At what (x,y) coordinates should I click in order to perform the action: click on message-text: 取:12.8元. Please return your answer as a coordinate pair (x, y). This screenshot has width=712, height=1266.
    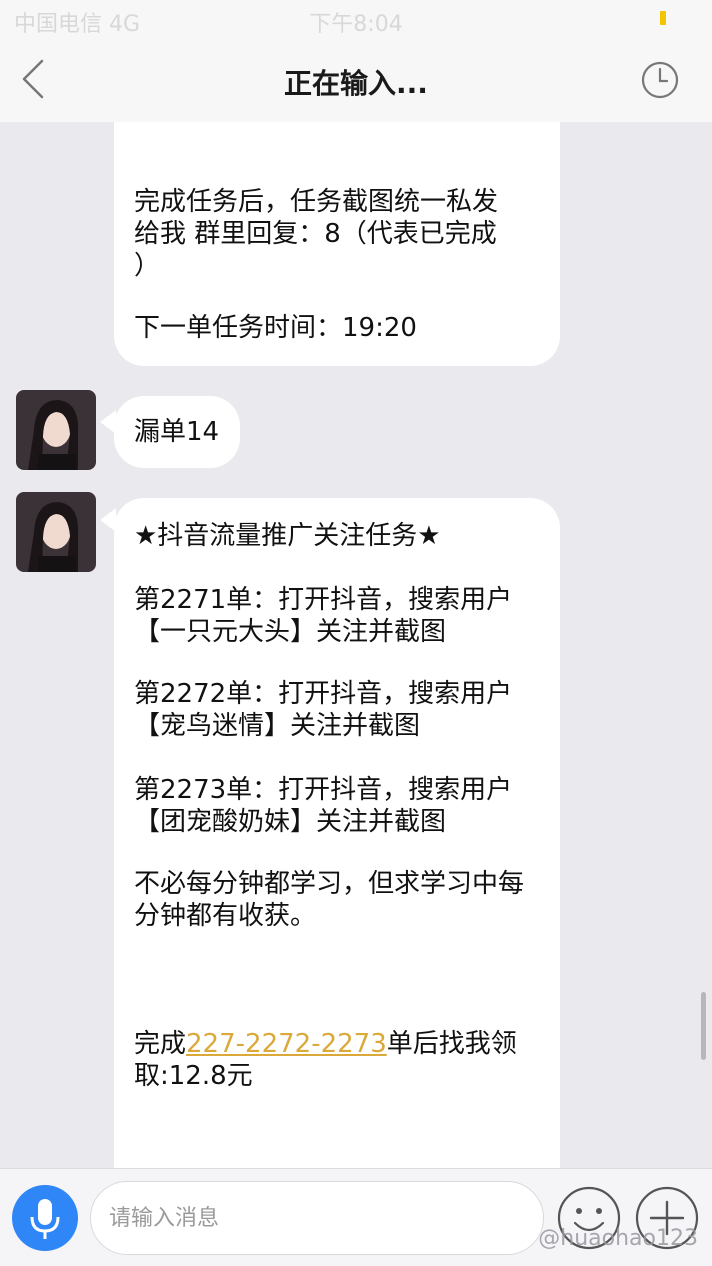
    Looking at the image, I should click on (193, 1076).